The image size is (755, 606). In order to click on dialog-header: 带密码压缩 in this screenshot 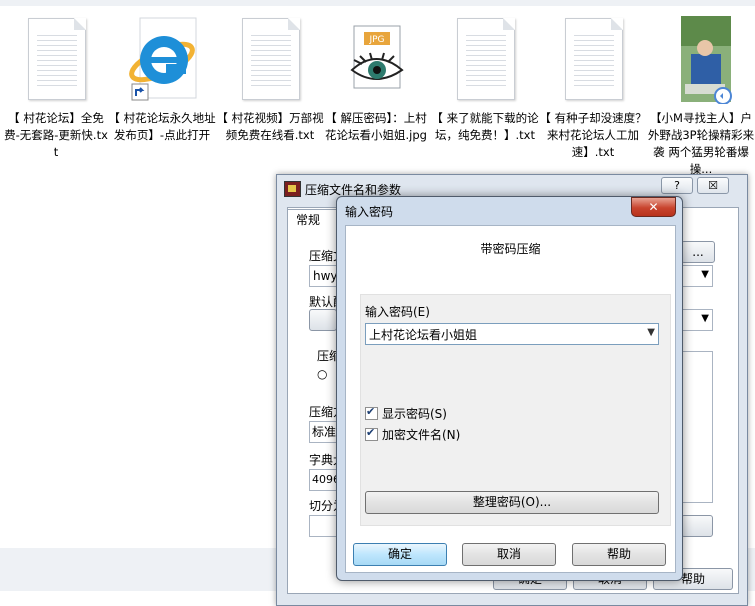, I will do `click(510, 249)`.